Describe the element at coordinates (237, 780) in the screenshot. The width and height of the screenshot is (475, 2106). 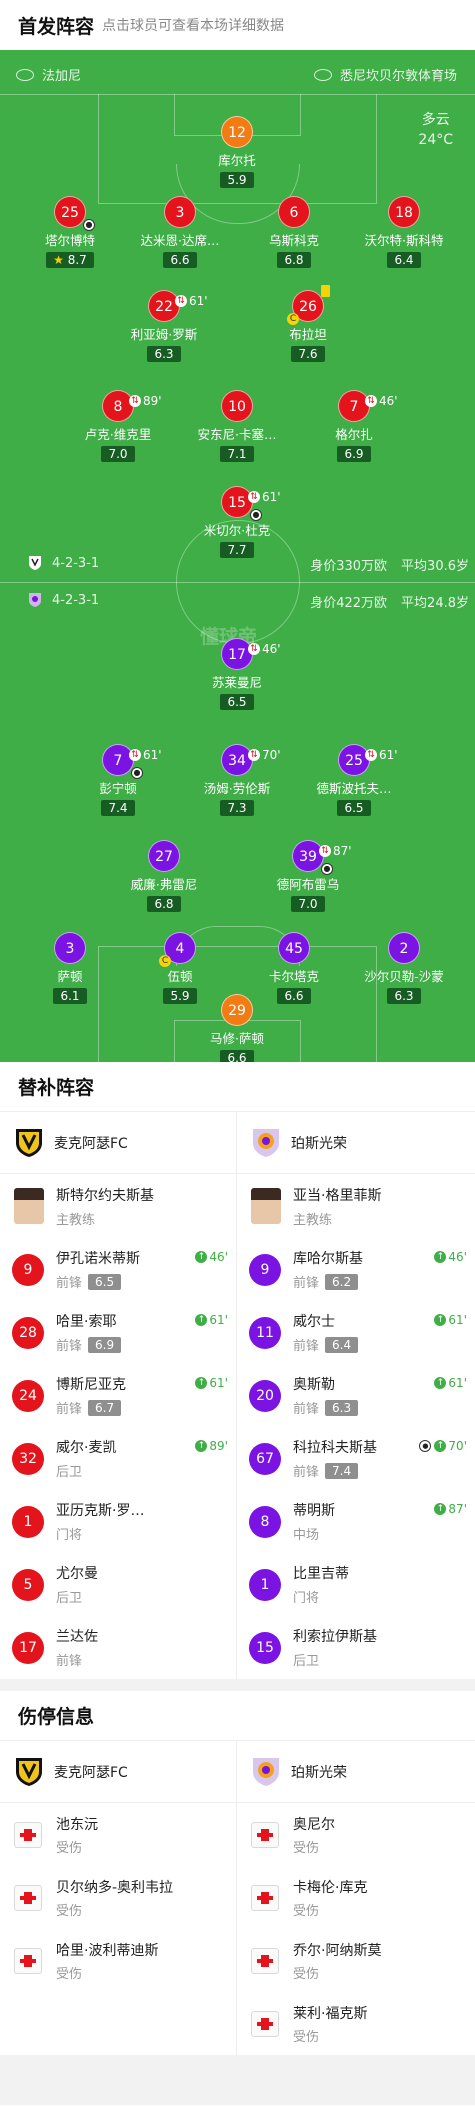
I see `player-marker: 34 ⇅ 70' 汤姆·劳伦斯 7.3` at that location.